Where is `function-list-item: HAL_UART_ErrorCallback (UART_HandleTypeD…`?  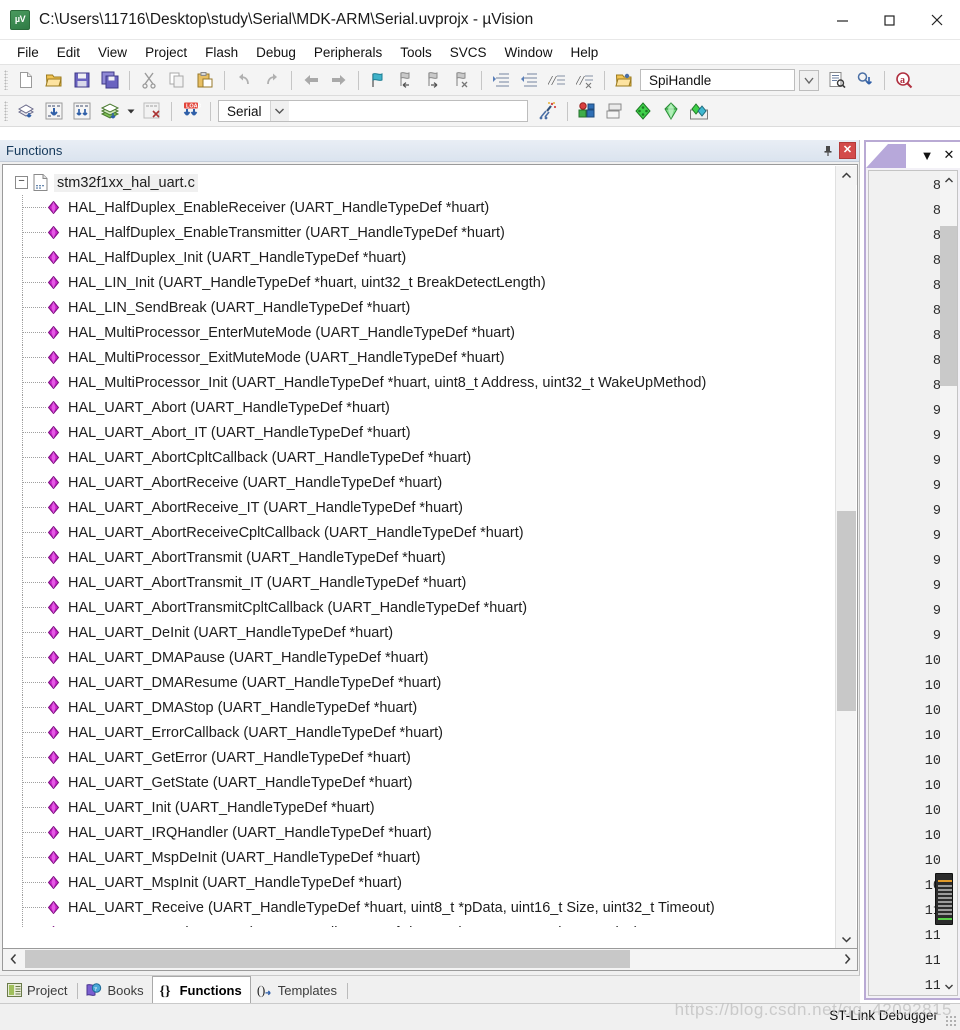
function-list-item: HAL_UART_ErrorCallback (UART_HandleTypeD… is located at coordinates (419, 732).